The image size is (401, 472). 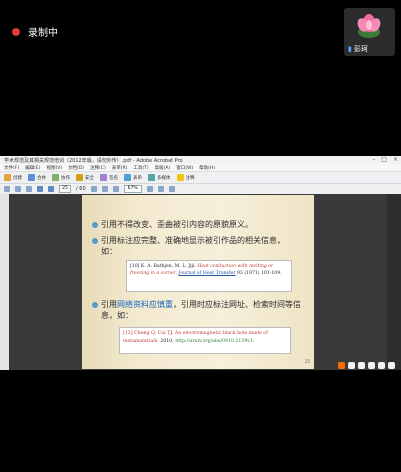 I want to click on record-dot-icon, so click(x=16, y=31).